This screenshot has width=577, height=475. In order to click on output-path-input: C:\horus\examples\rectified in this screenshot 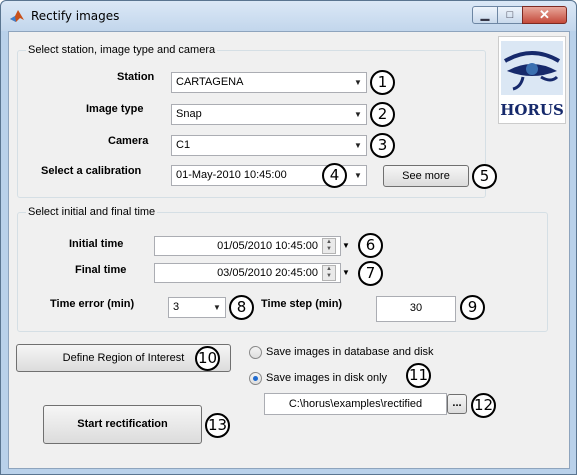, I will do `click(355, 404)`.